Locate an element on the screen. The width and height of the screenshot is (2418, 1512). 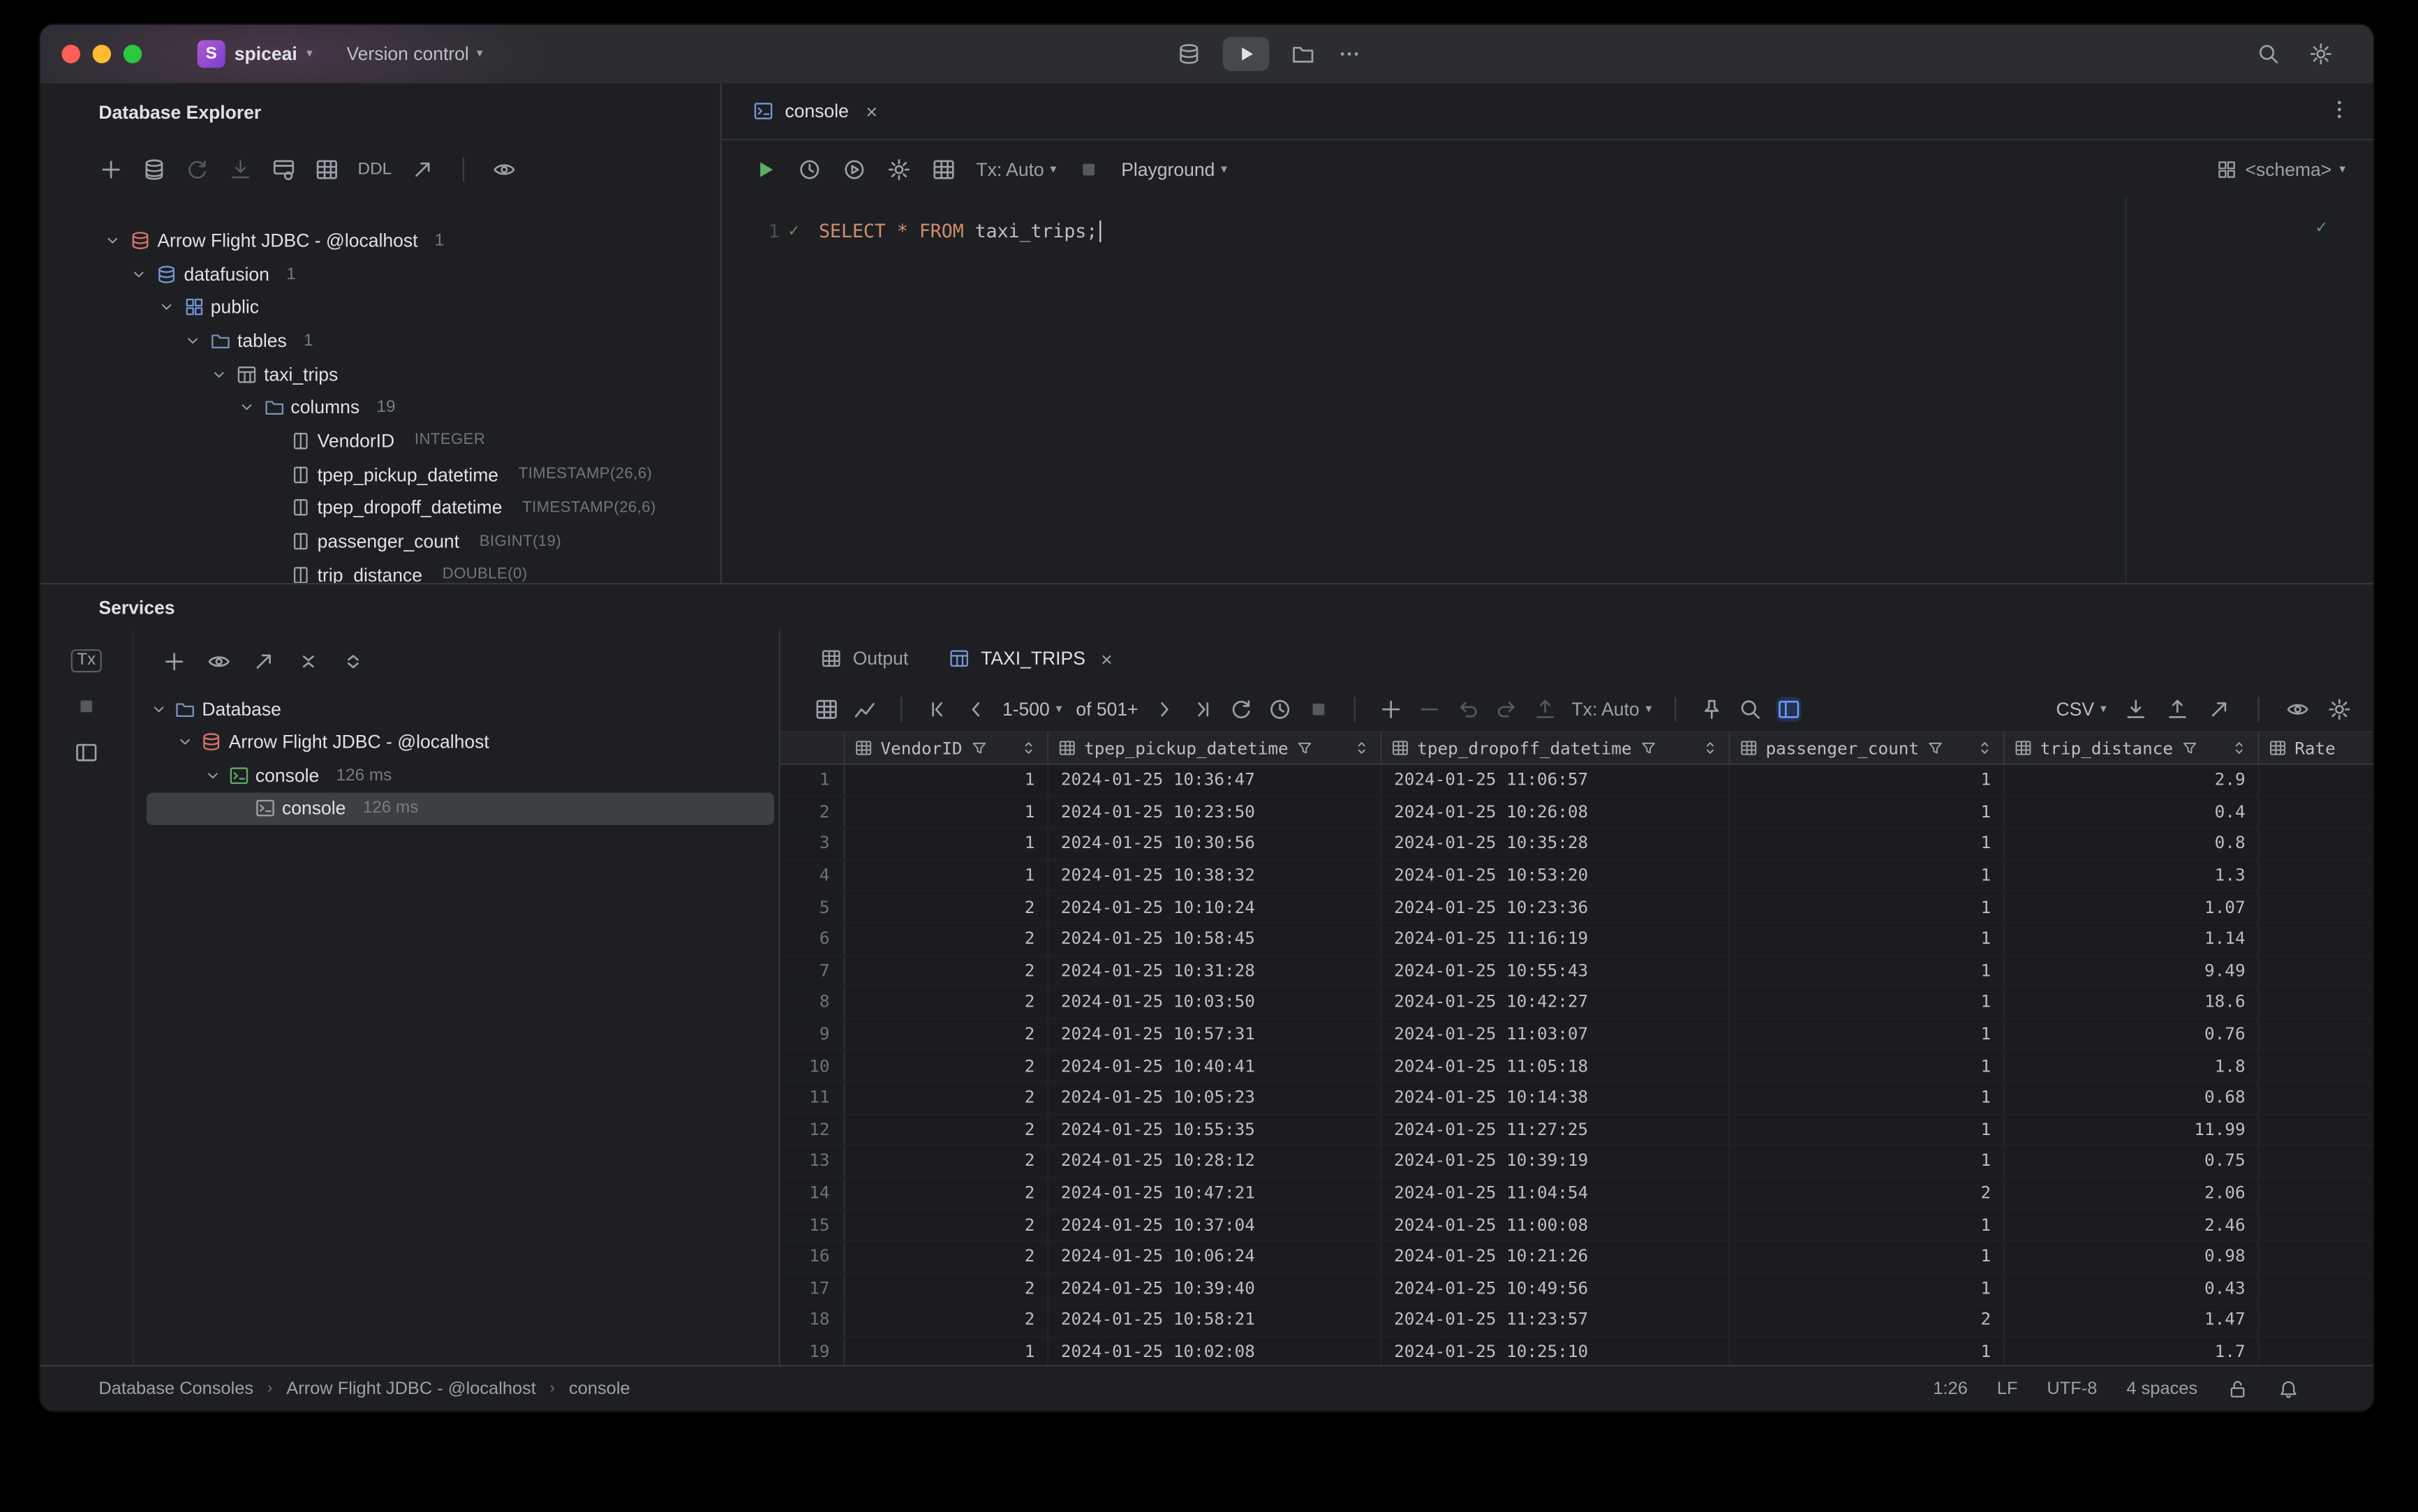
cell: 0.68 is located at coordinates (2132, 1097).